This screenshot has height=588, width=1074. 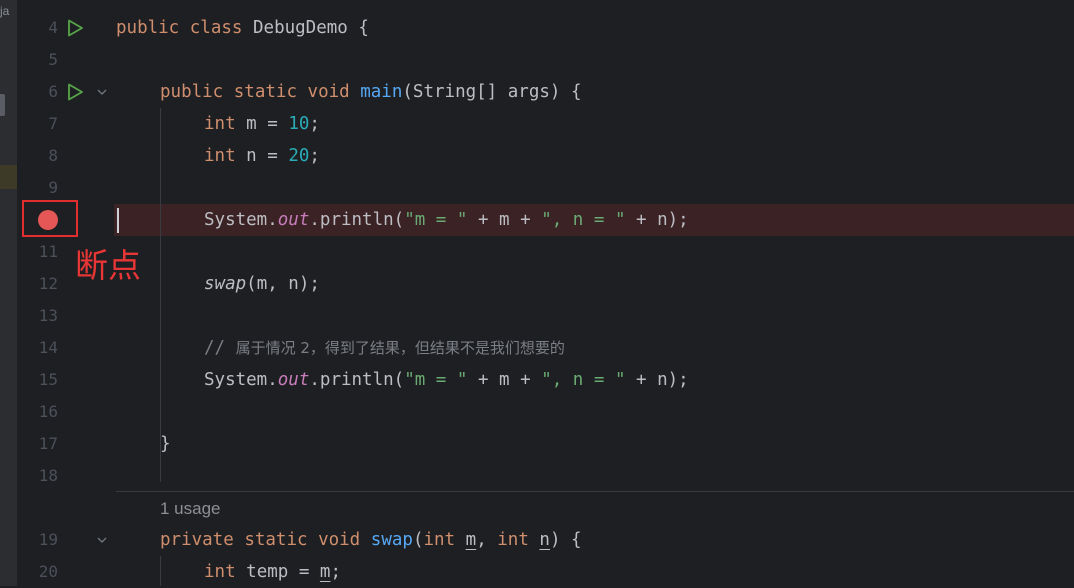 I want to click on line-number: 13, so click(x=48, y=315).